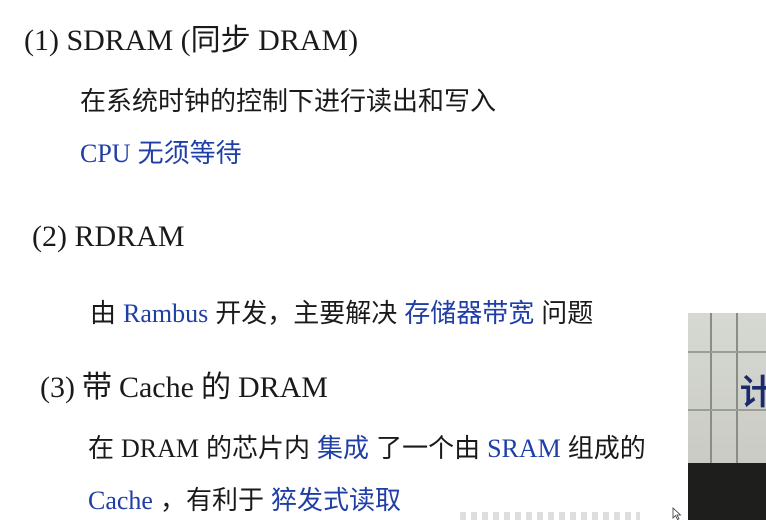  Describe the element at coordinates (101, 448) in the screenshot. I see `l7-a: 在` at that location.